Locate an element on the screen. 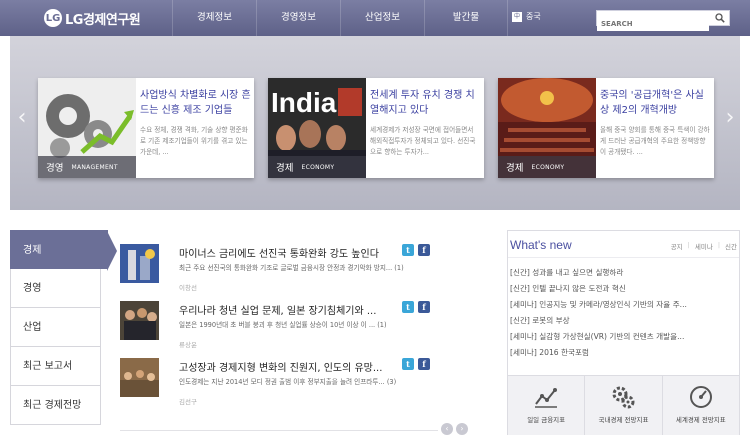 Image resolution: width=750 pixels, height=442 pixels. tab-industry: 산업 is located at coordinates (55, 327).